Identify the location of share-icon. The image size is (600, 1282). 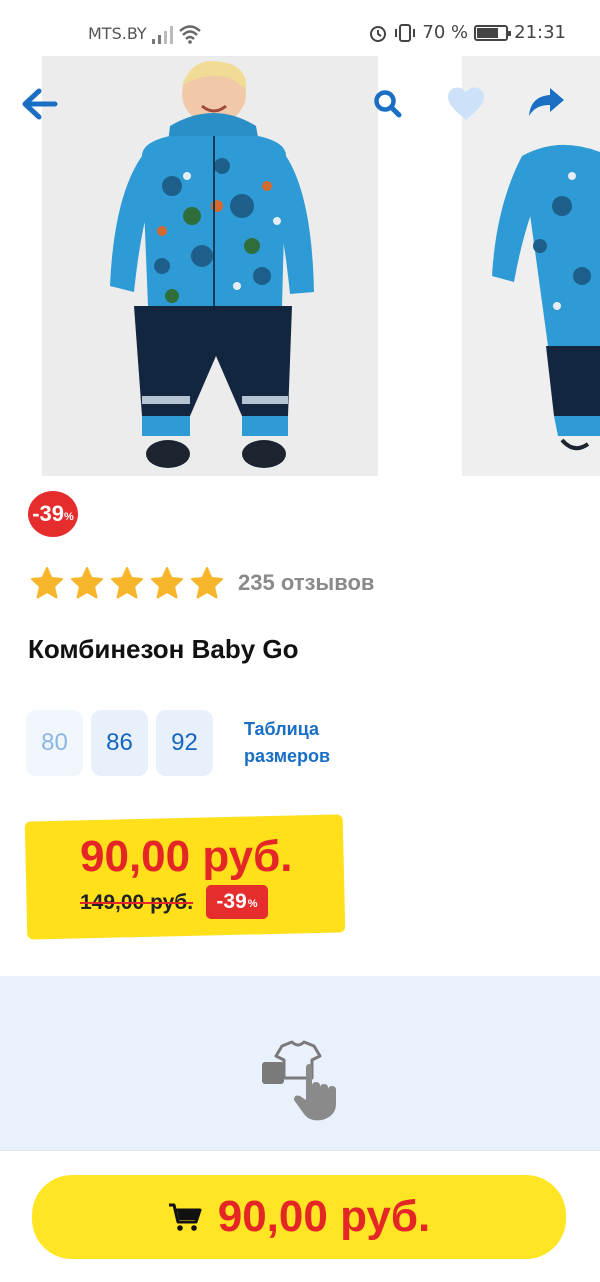
(546, 102).